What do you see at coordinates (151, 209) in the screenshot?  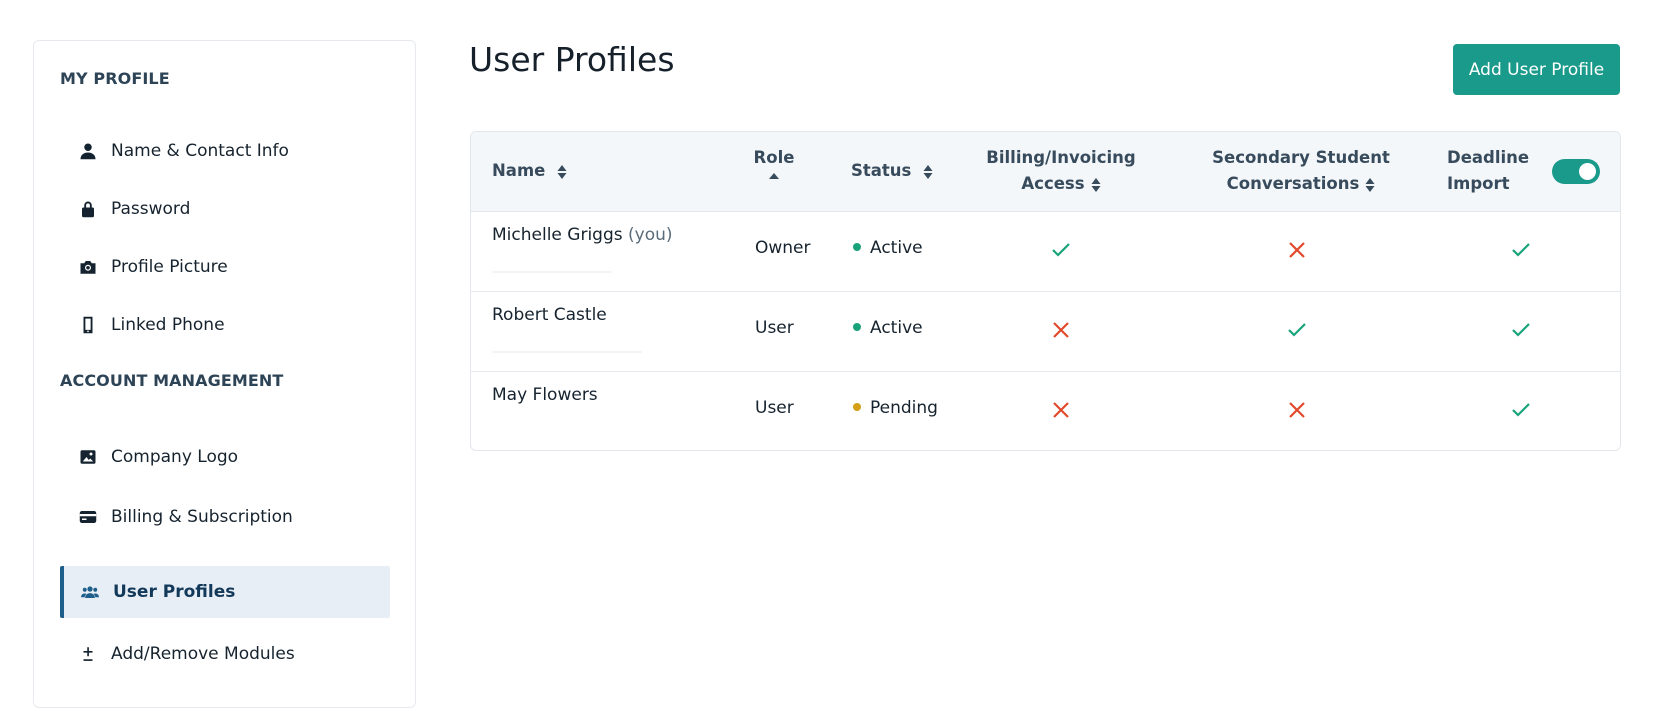 I see `sidebar-item-label: Password` at bounding box center [151, 209].